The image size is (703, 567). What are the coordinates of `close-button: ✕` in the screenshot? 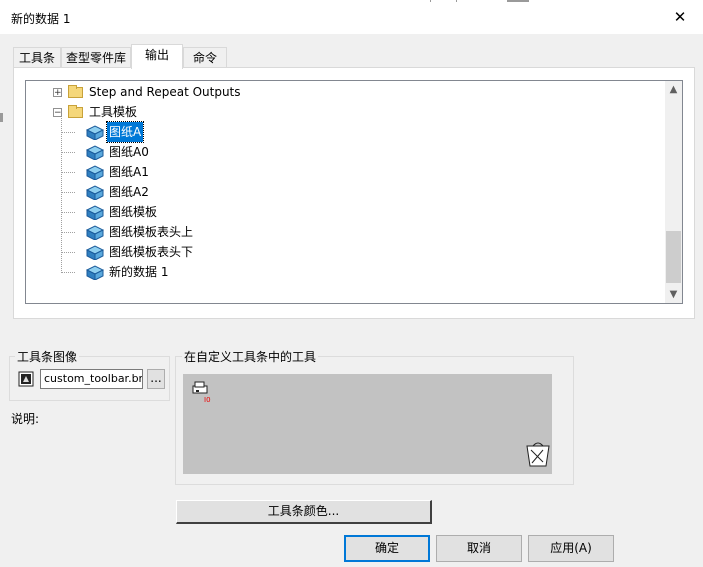 It's located at (680, 17).